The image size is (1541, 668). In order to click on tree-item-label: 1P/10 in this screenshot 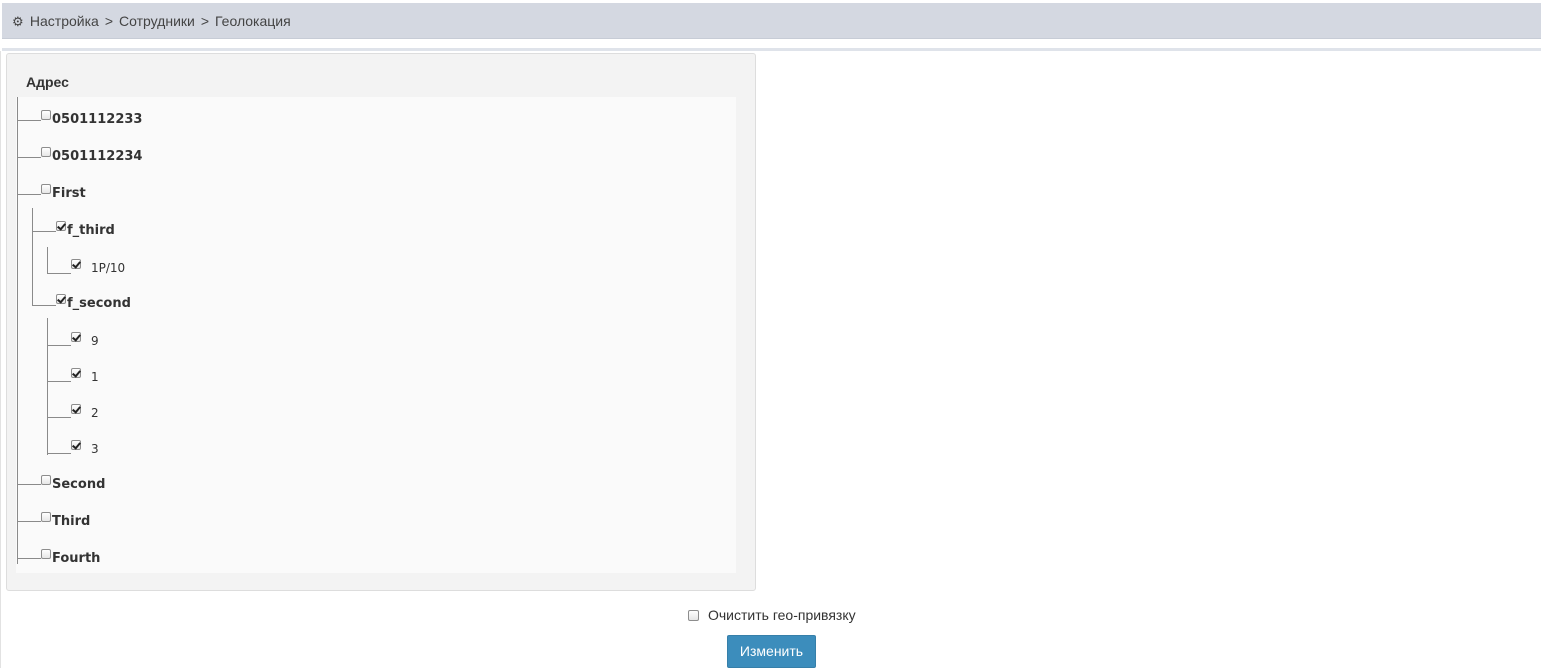, I will do `click(108, 268)`.